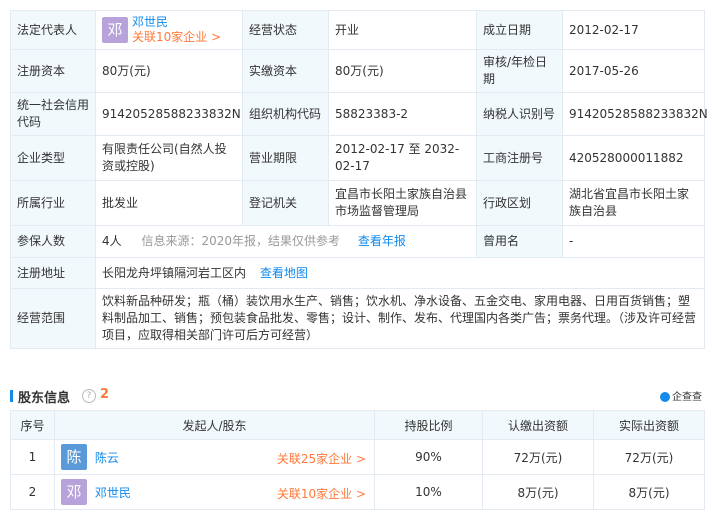 The width and height of the screenshot is (713, 522). Describe the element at coordinates (321, 458) in the screenshot. I see `holder-related-link: 关联25家企业 >` at that location.